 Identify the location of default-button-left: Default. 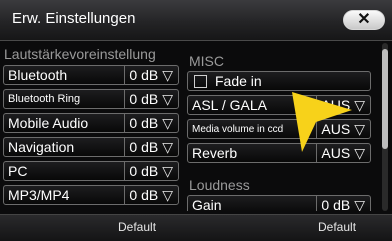
(137, 227).